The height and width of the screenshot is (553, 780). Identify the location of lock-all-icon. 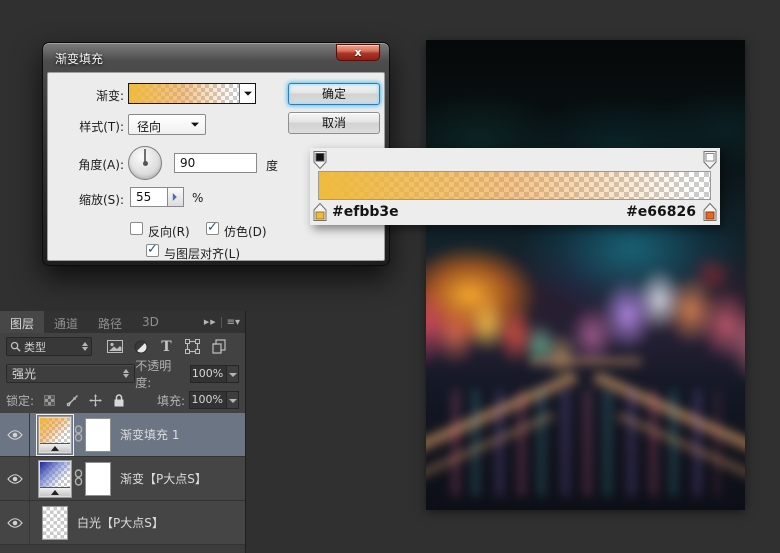
(118, 400).